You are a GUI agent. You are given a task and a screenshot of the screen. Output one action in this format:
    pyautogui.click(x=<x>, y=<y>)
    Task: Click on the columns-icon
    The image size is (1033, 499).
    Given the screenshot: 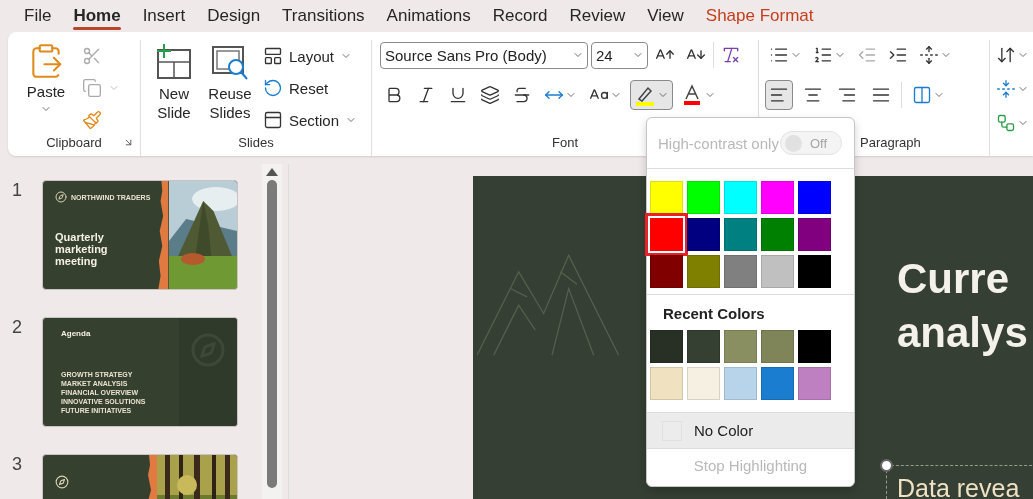 What is the action you would take?
    pyautogui.click(x=922, y=95)
    